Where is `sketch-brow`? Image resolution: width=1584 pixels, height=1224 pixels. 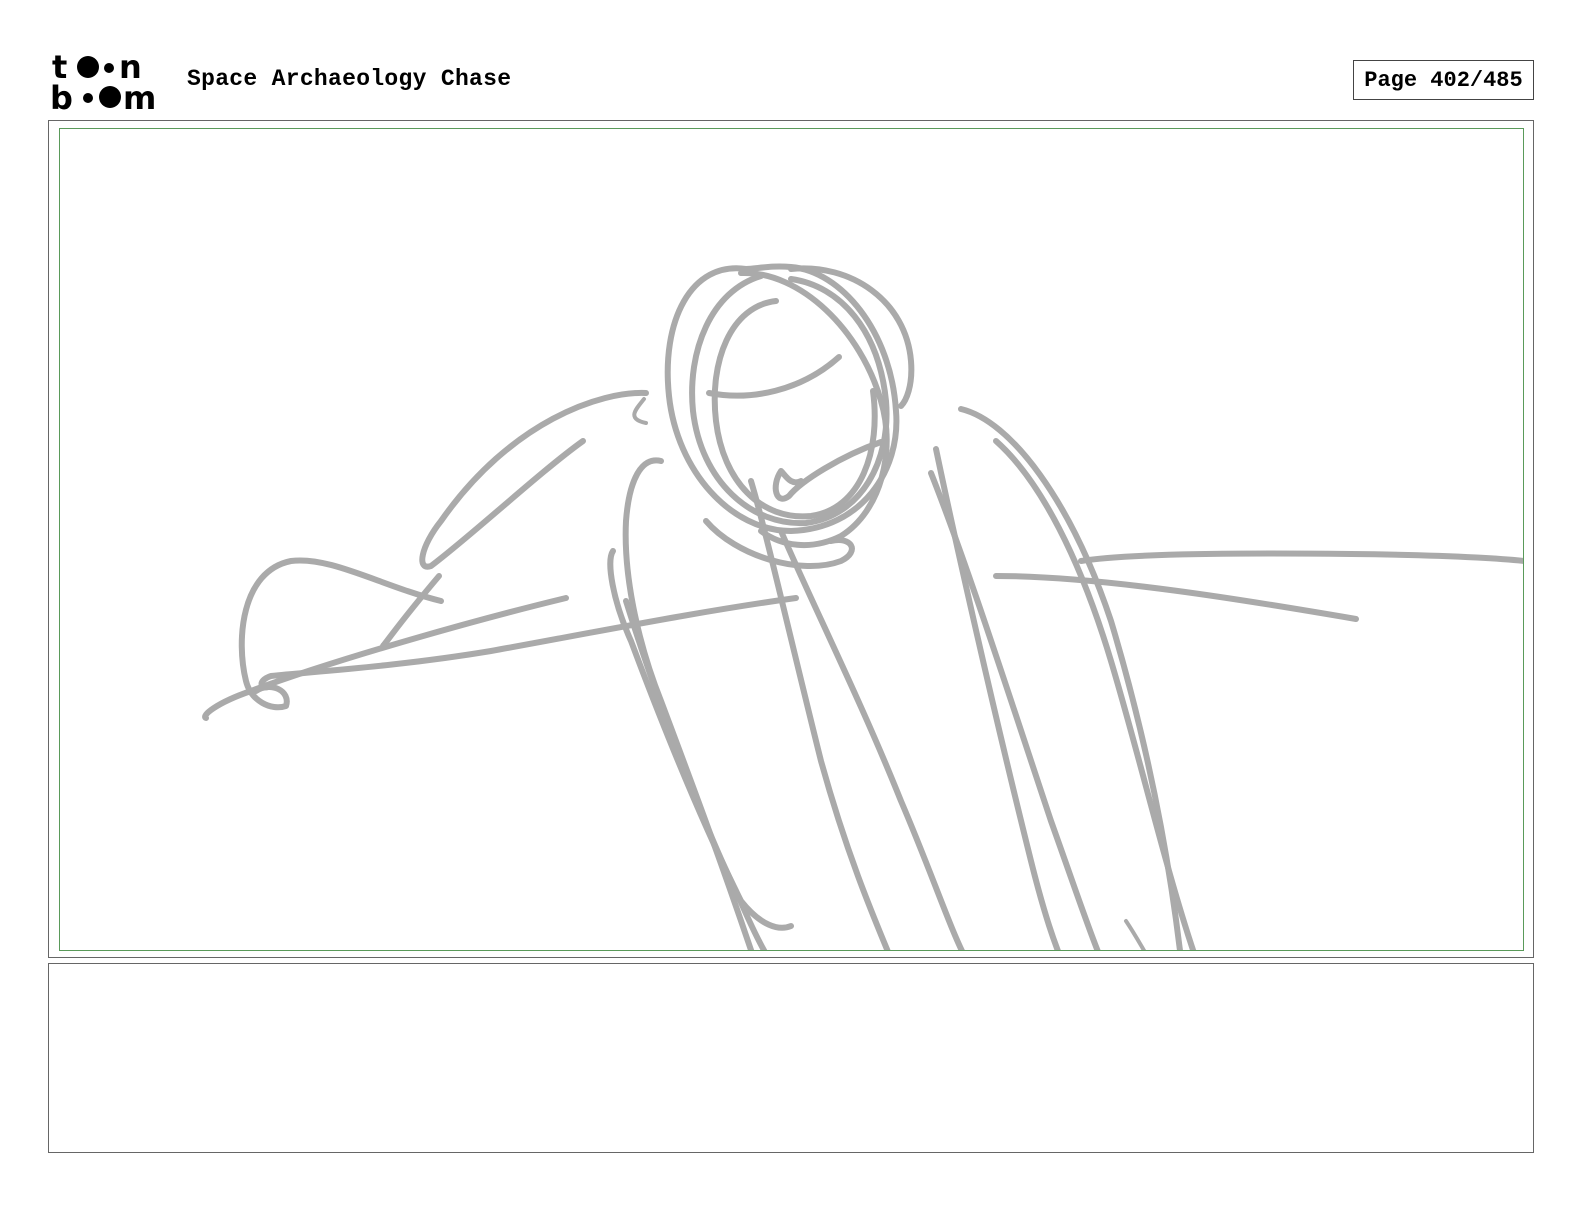 sketch-brow is located at coordinates (774, 376).